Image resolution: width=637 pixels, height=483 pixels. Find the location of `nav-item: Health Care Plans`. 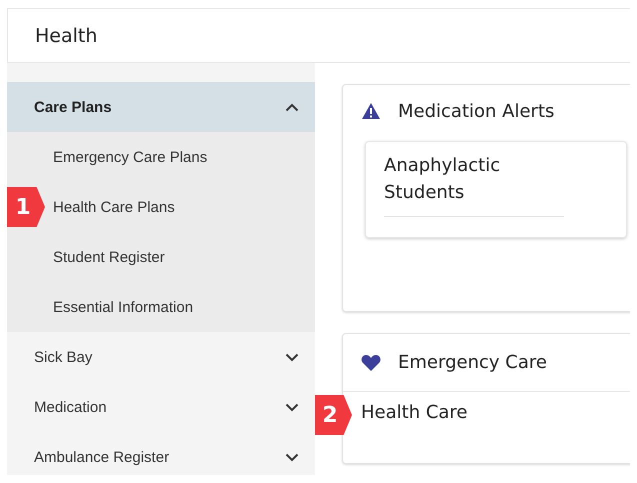

nav-item: Health Care Plans is located at coordinates (114, 207).